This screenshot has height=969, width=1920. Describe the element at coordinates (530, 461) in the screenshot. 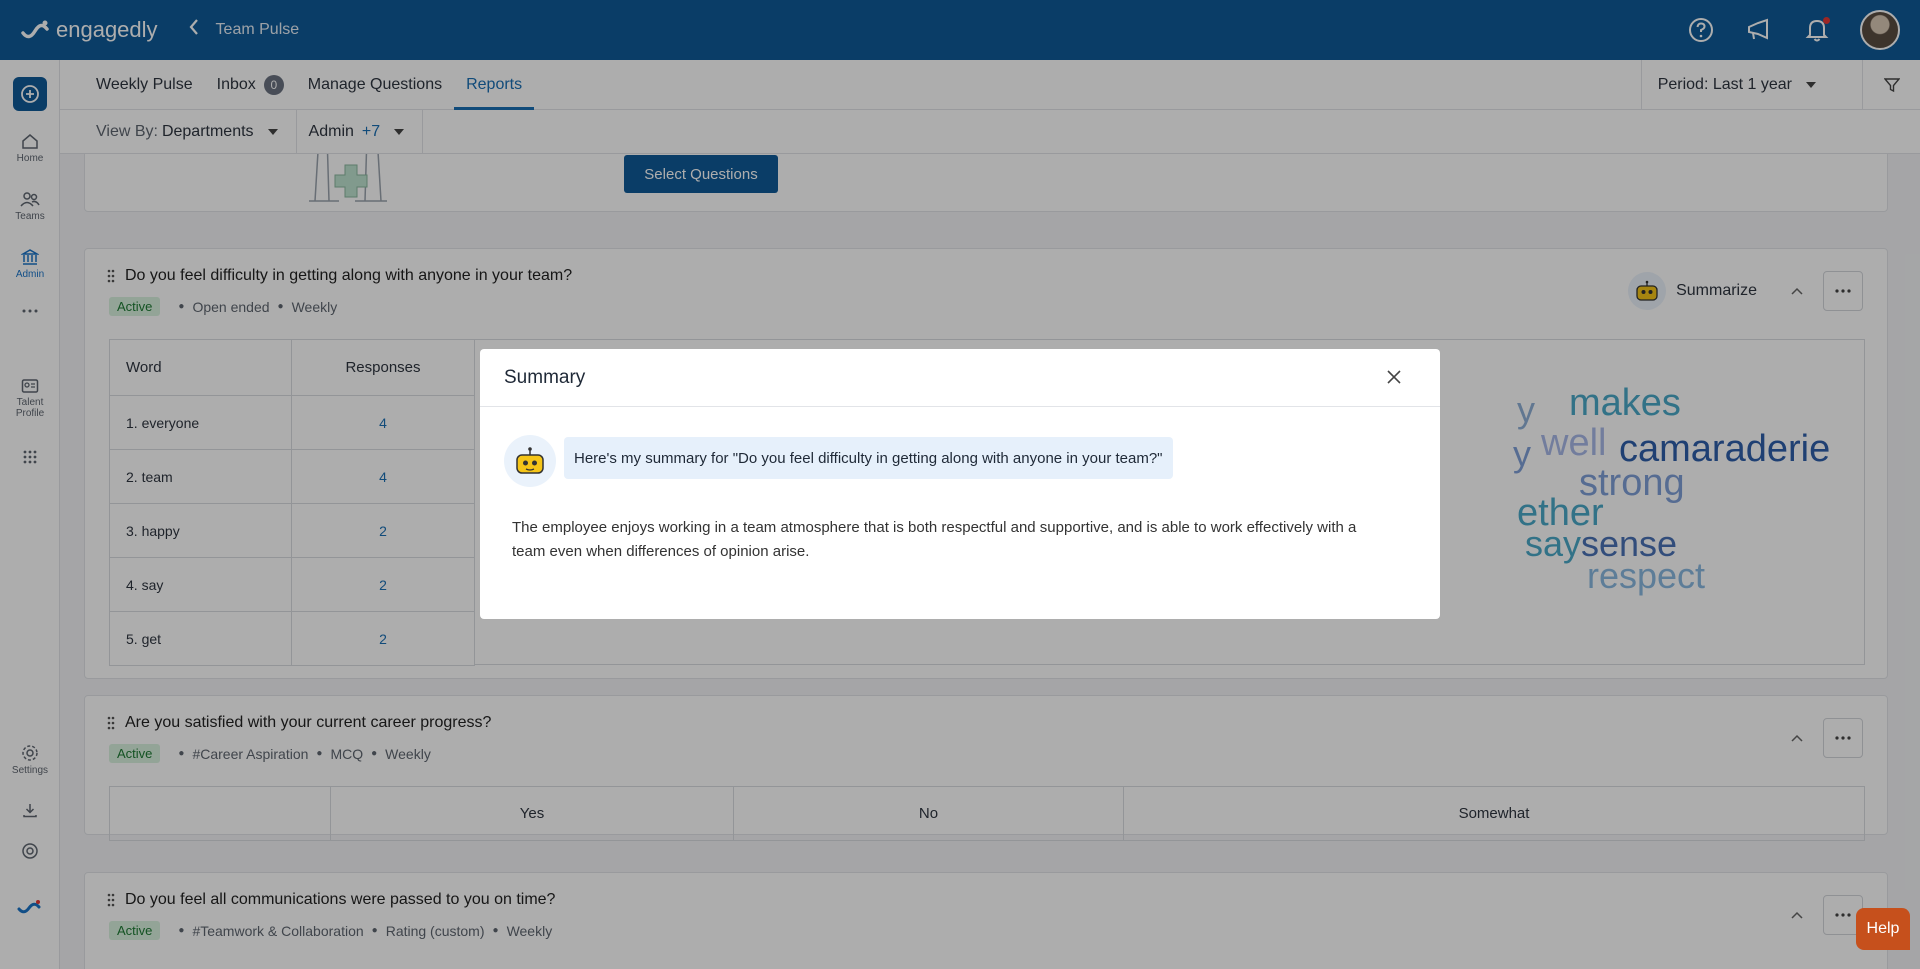

I see `robot-icon` at that location.